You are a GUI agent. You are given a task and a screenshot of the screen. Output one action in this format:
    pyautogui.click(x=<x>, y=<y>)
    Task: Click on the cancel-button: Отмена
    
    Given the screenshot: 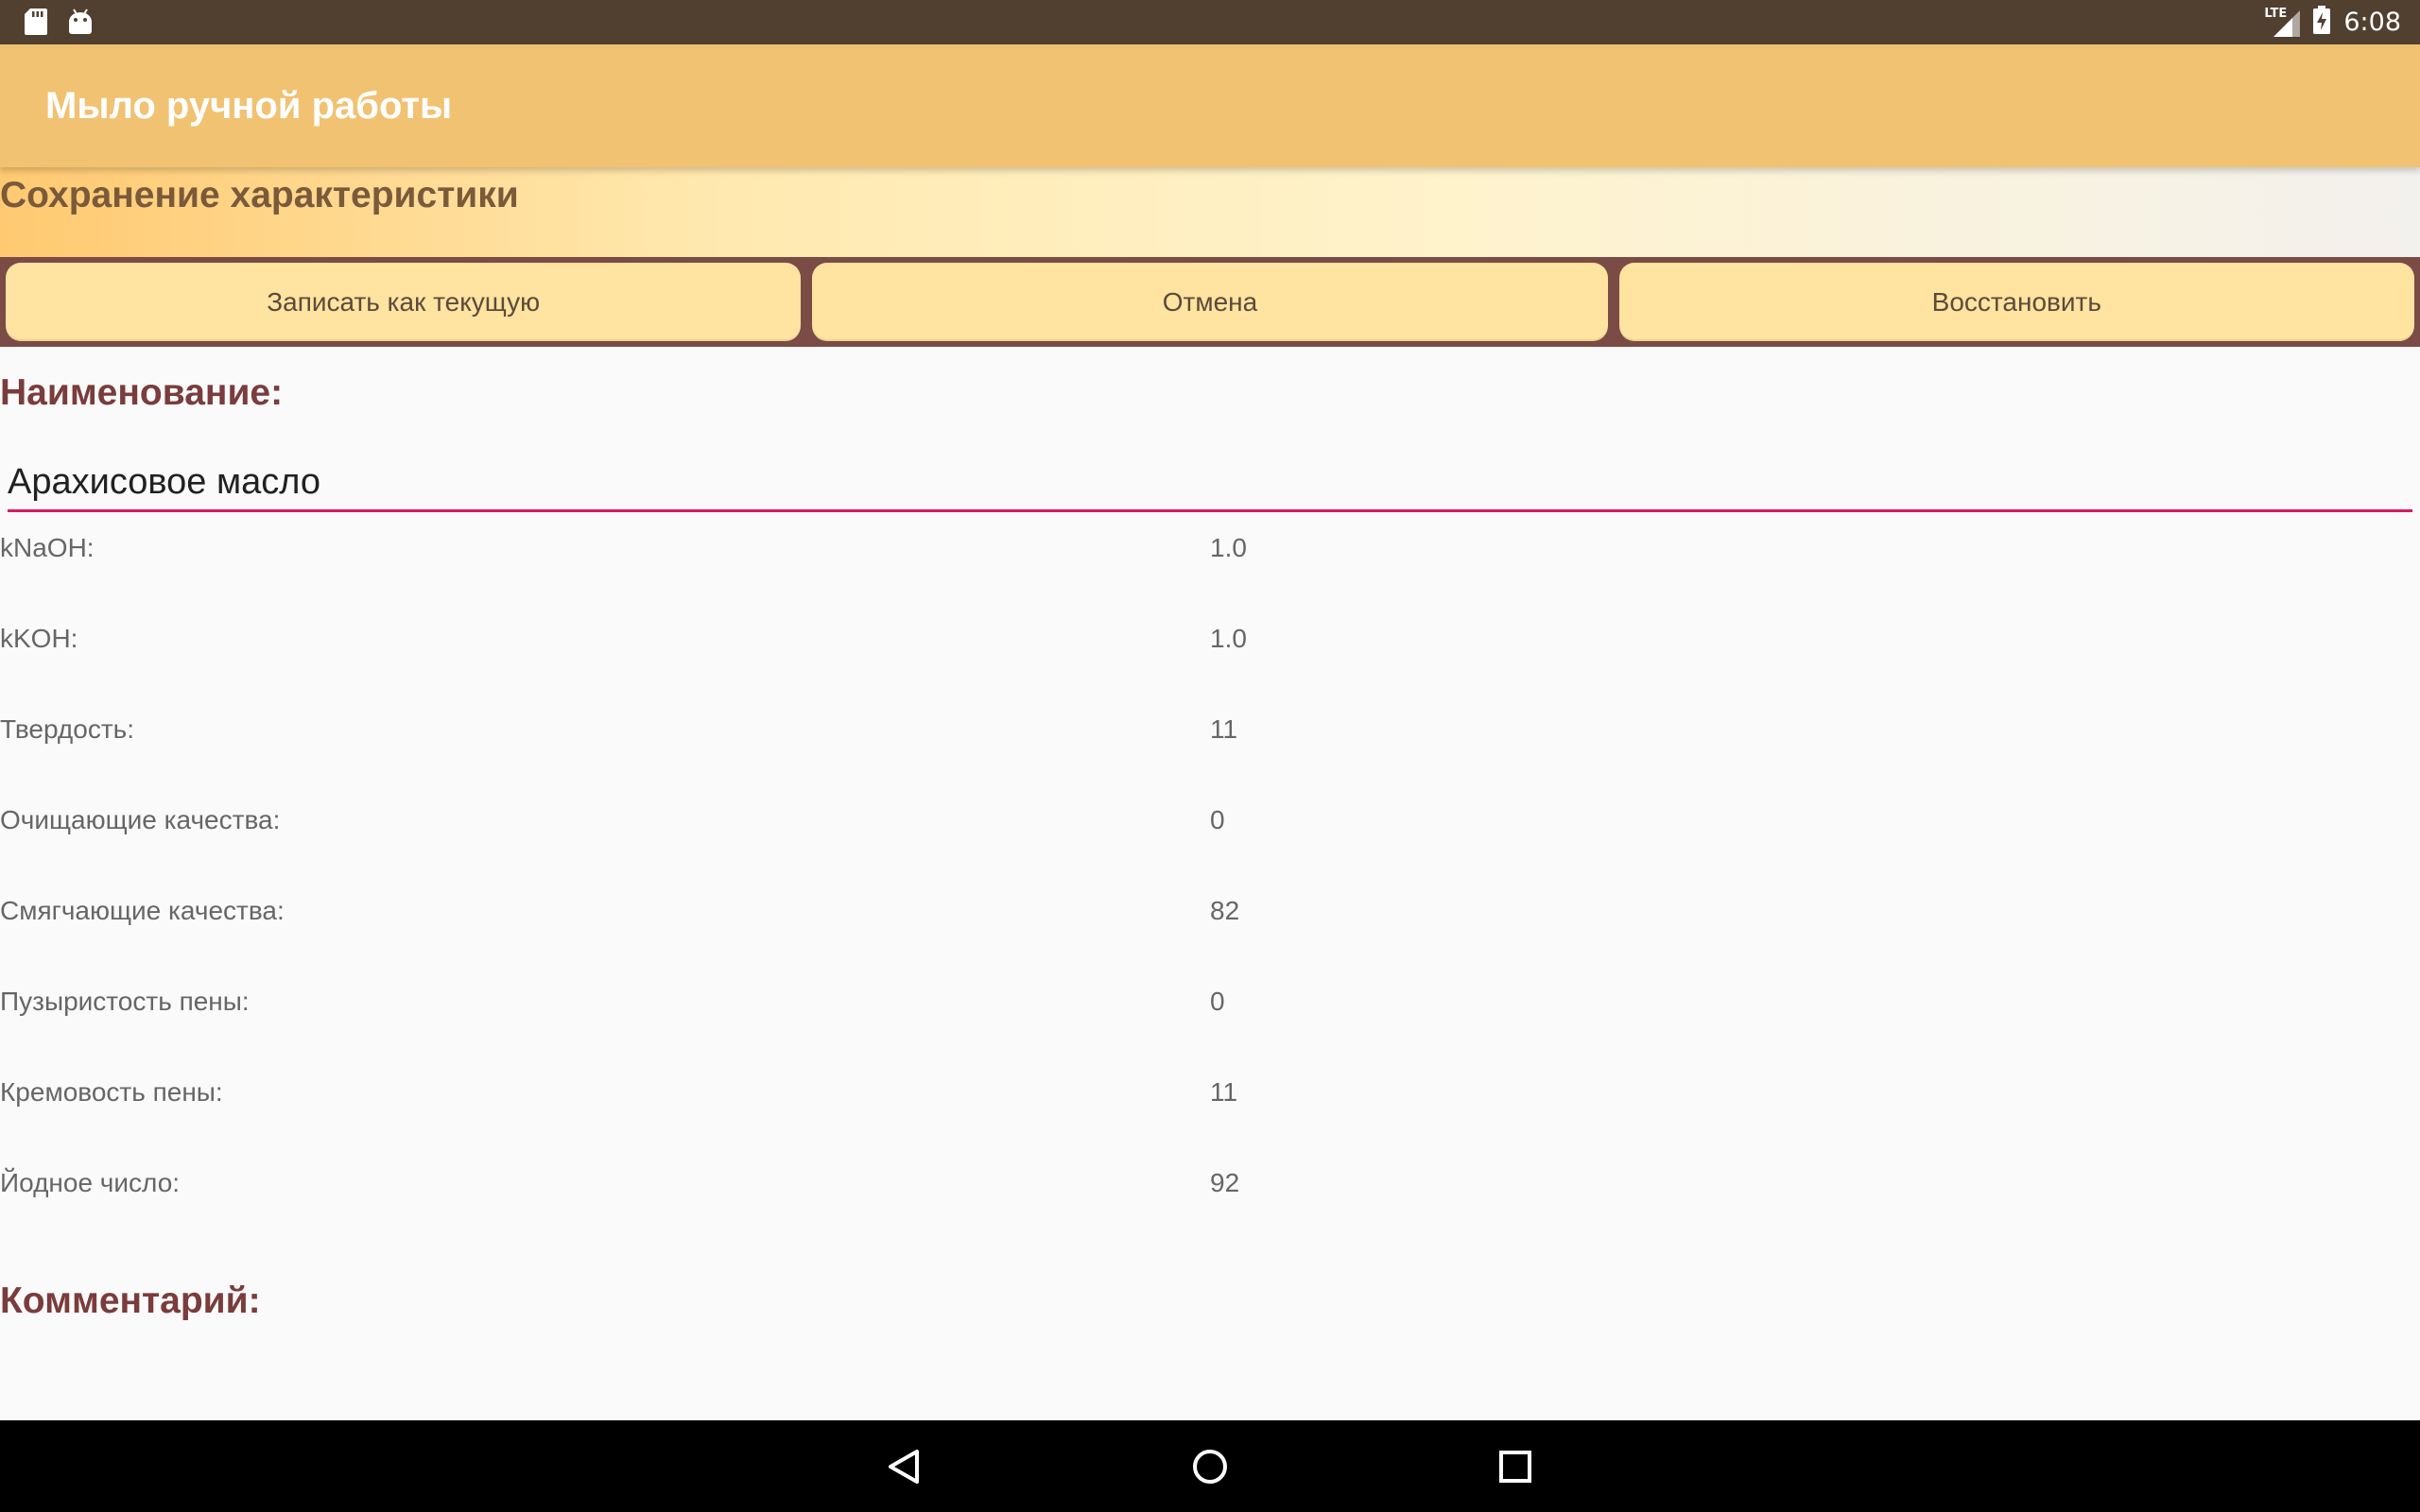 What is the action you would take?
    pyautogui.click(x=1210, y=302)
    